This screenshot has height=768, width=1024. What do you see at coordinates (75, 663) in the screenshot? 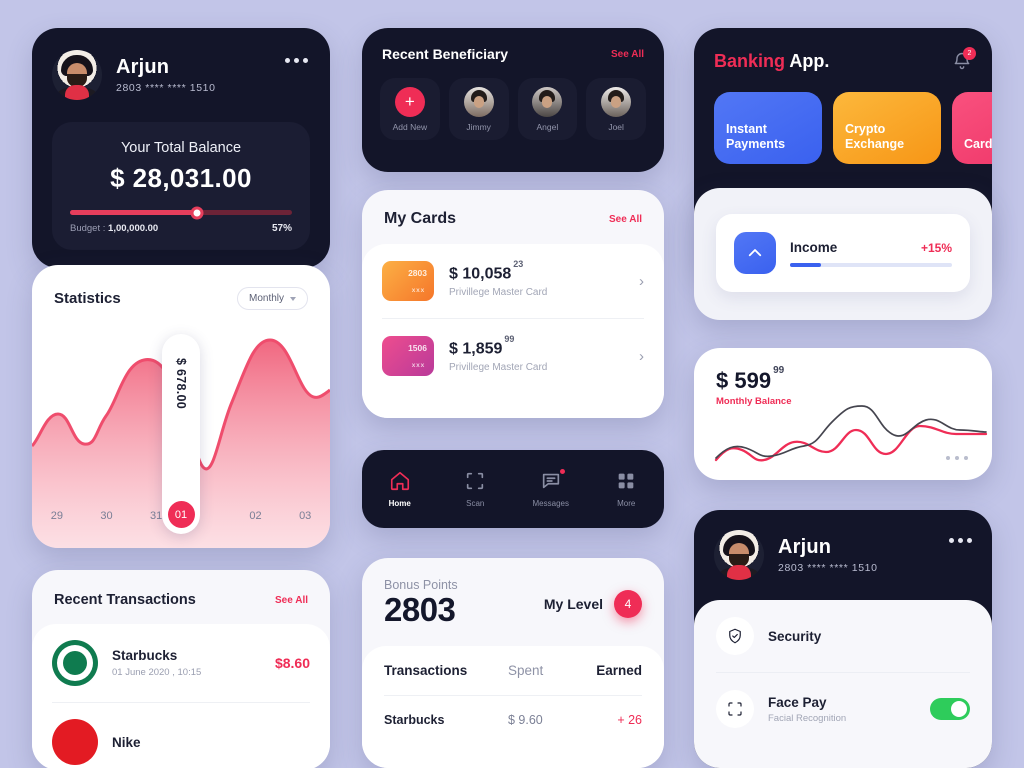
I see `starbucks-logo` at bounding box center [75, 663].